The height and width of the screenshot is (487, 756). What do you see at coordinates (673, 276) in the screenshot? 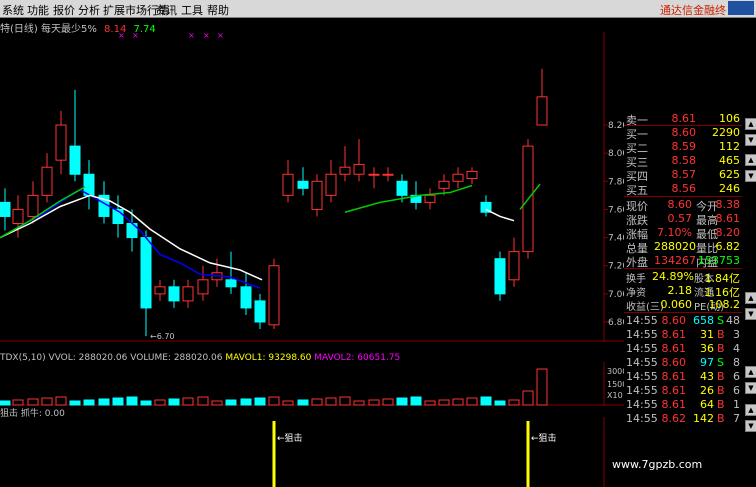
I see `stat-value: 24.89%` at bounding box center [673, 276].